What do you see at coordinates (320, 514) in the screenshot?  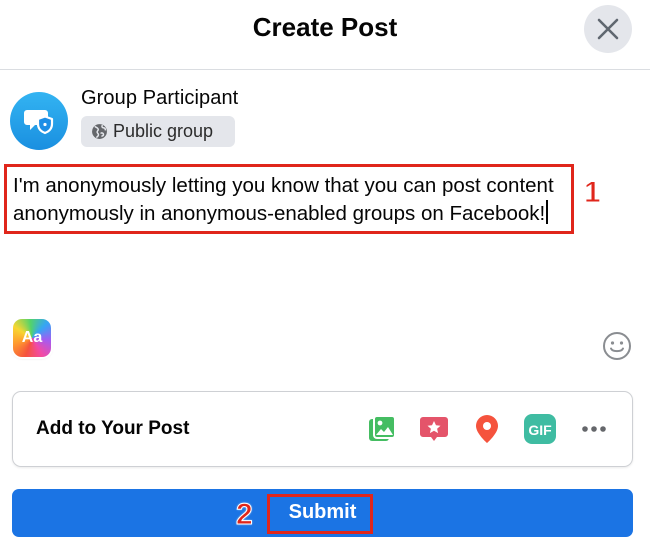 I see `annotation-highlight-submit` at bounding box center [320, 514].